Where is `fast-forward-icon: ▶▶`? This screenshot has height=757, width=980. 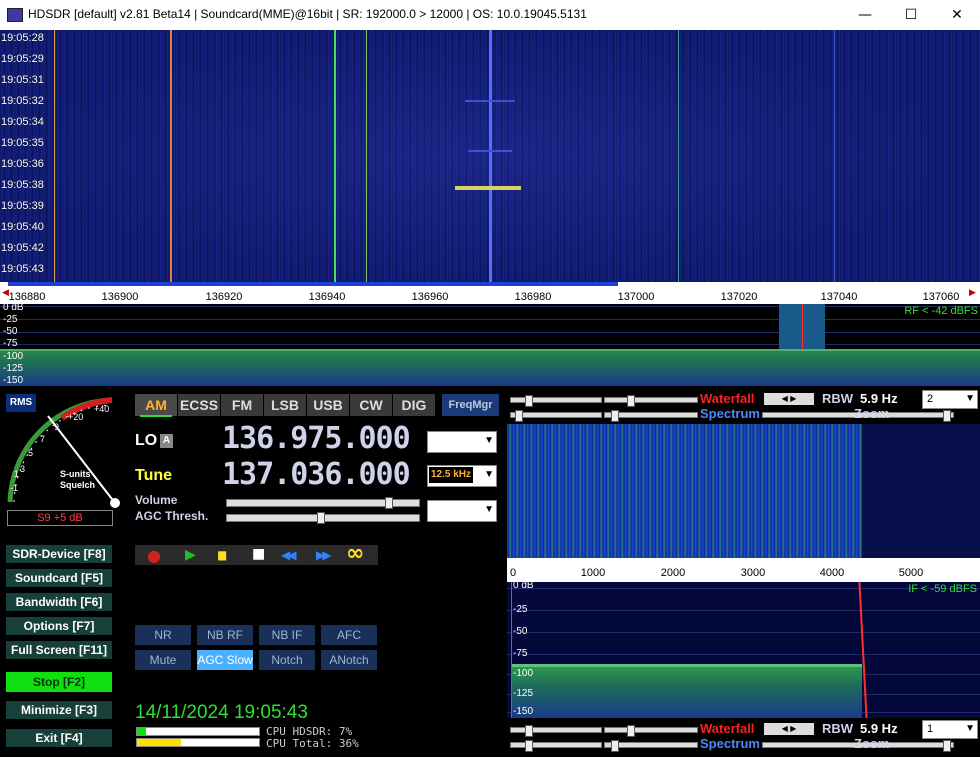
fast-forward-icon: ▶▶ is located at coordinates (324, 555).